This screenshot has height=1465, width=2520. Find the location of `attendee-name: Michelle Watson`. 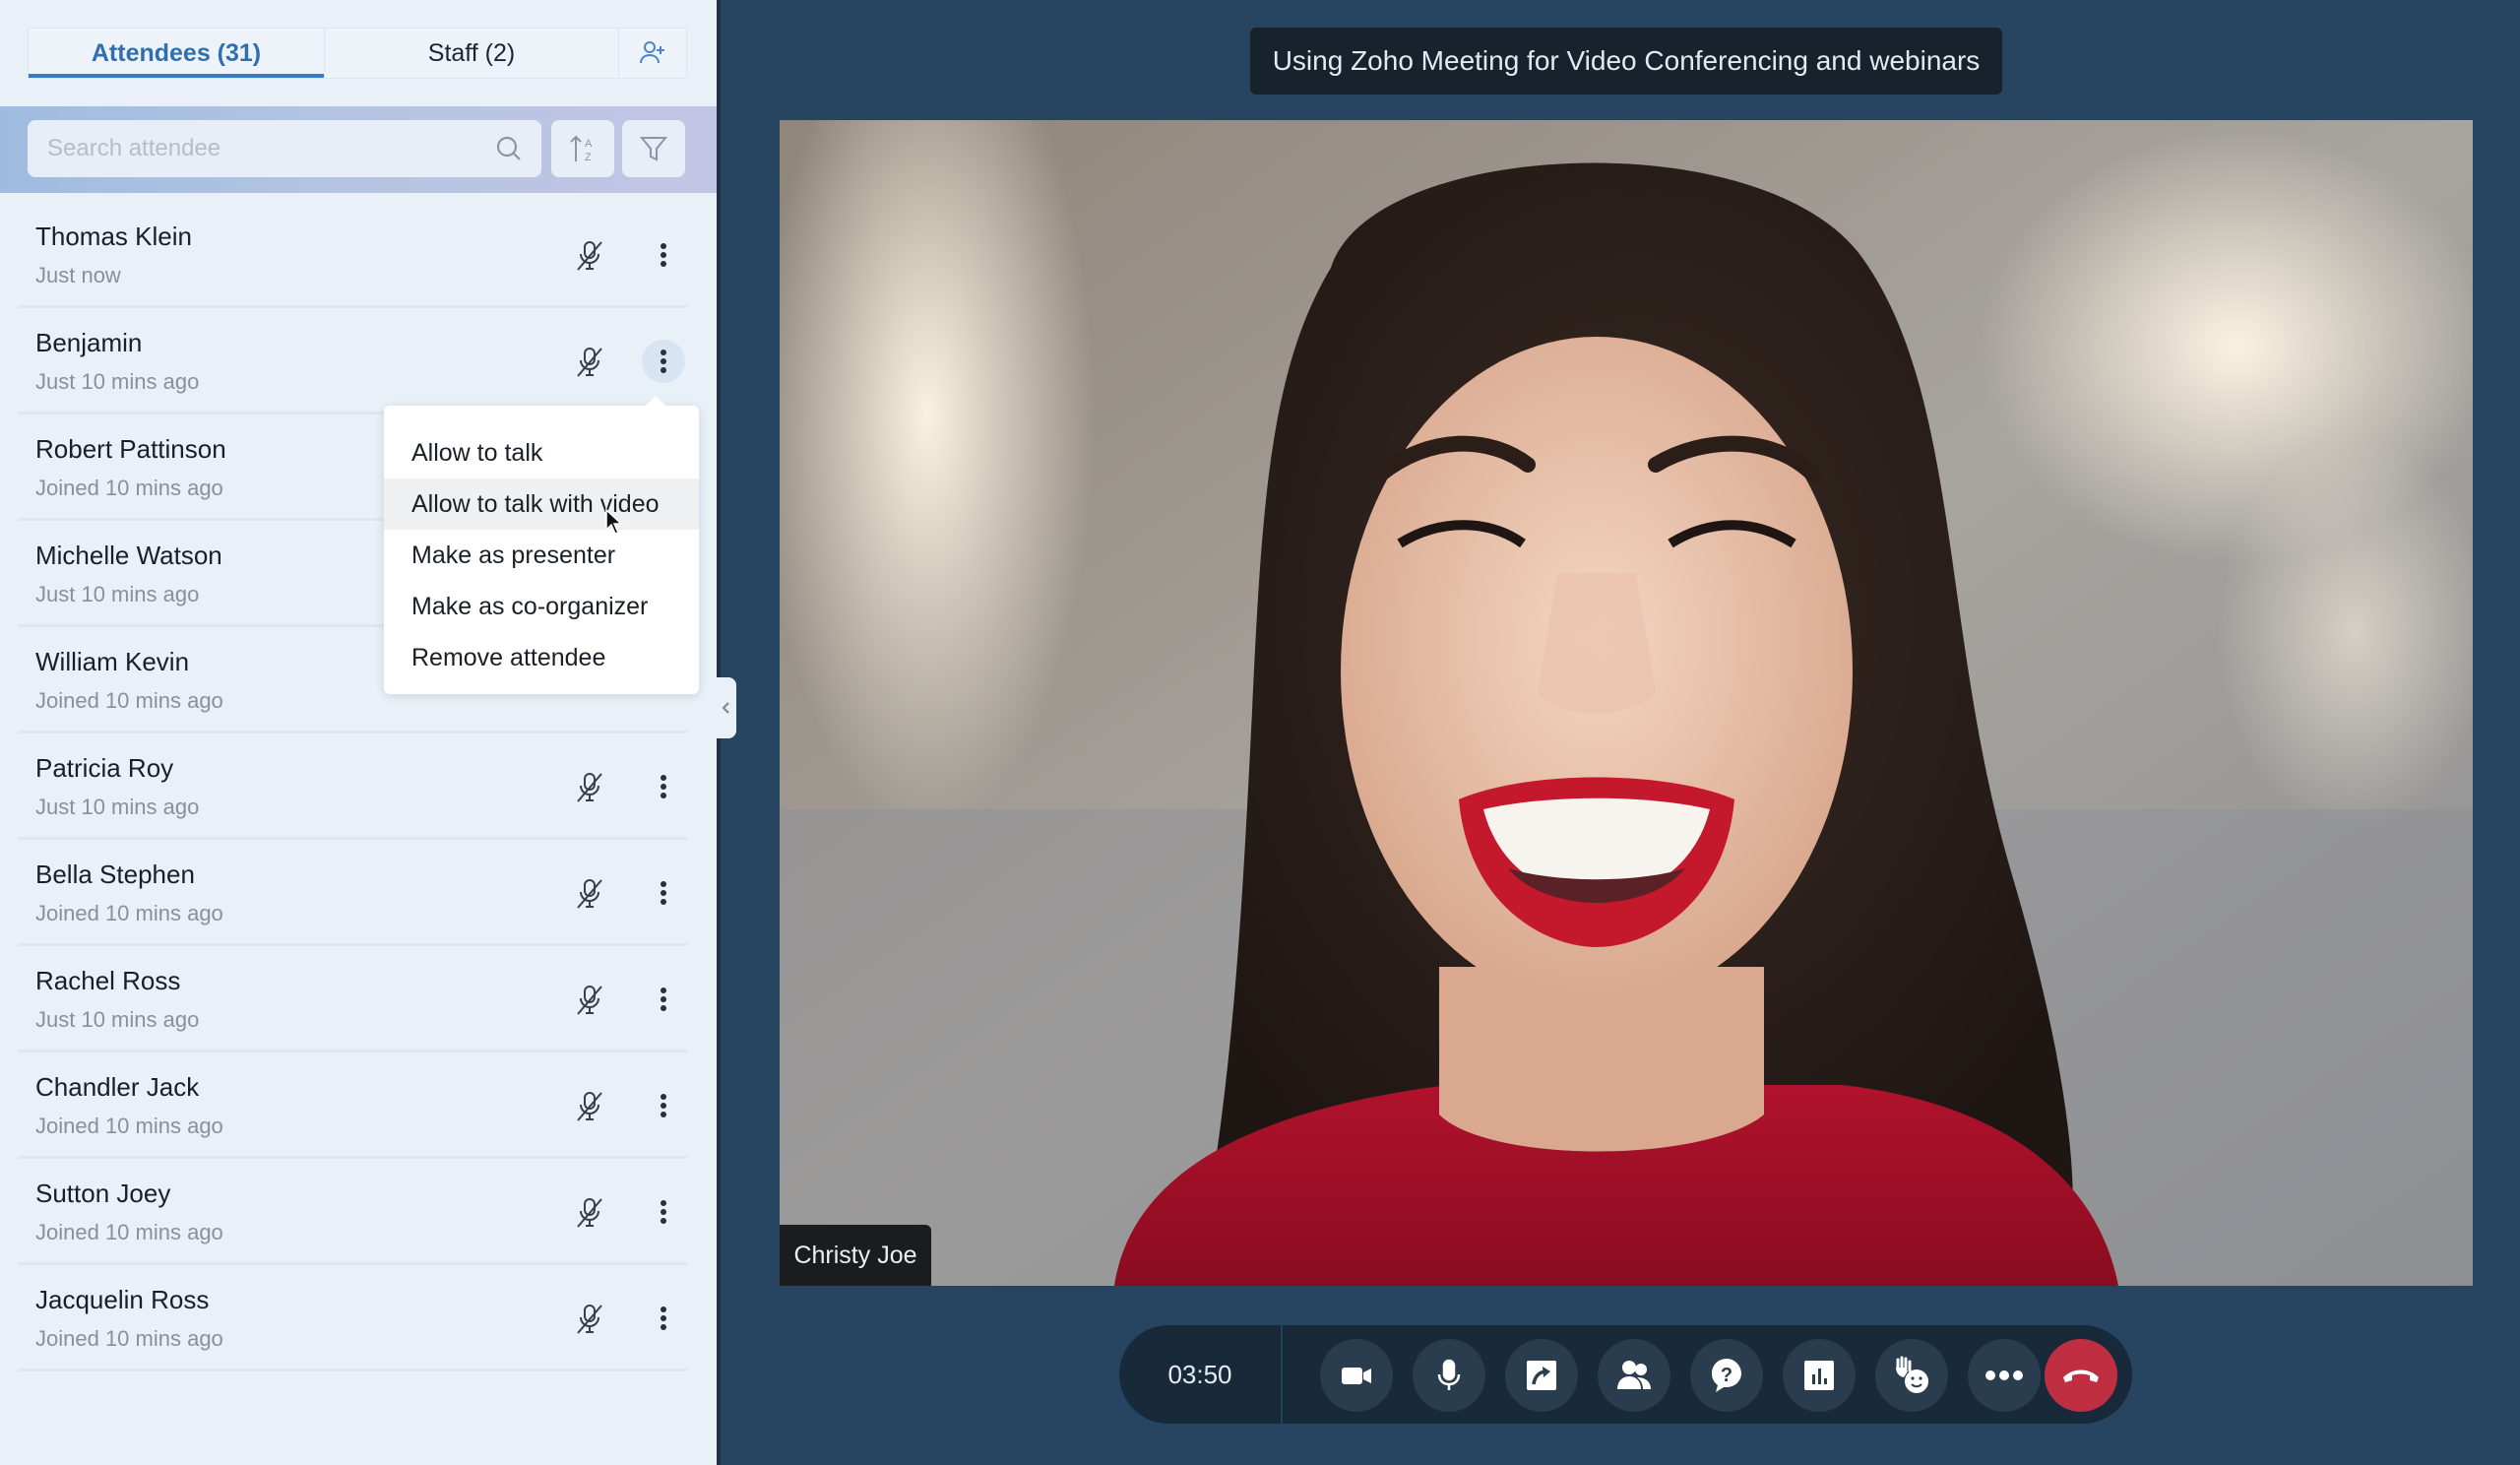

attendee-name: Michelle Watson is located at coordinates (128, 555).